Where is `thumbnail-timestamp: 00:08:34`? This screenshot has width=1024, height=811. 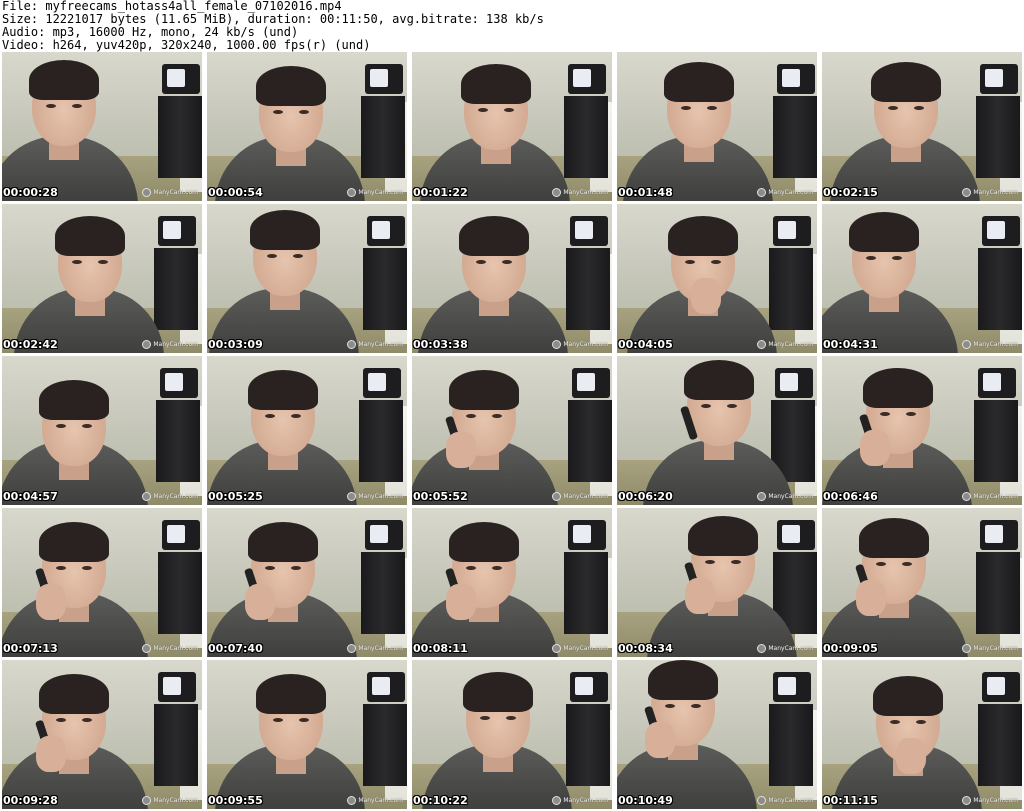 thumbnail-timestamp: 00:08:34 is located at coordinates (645, 648).